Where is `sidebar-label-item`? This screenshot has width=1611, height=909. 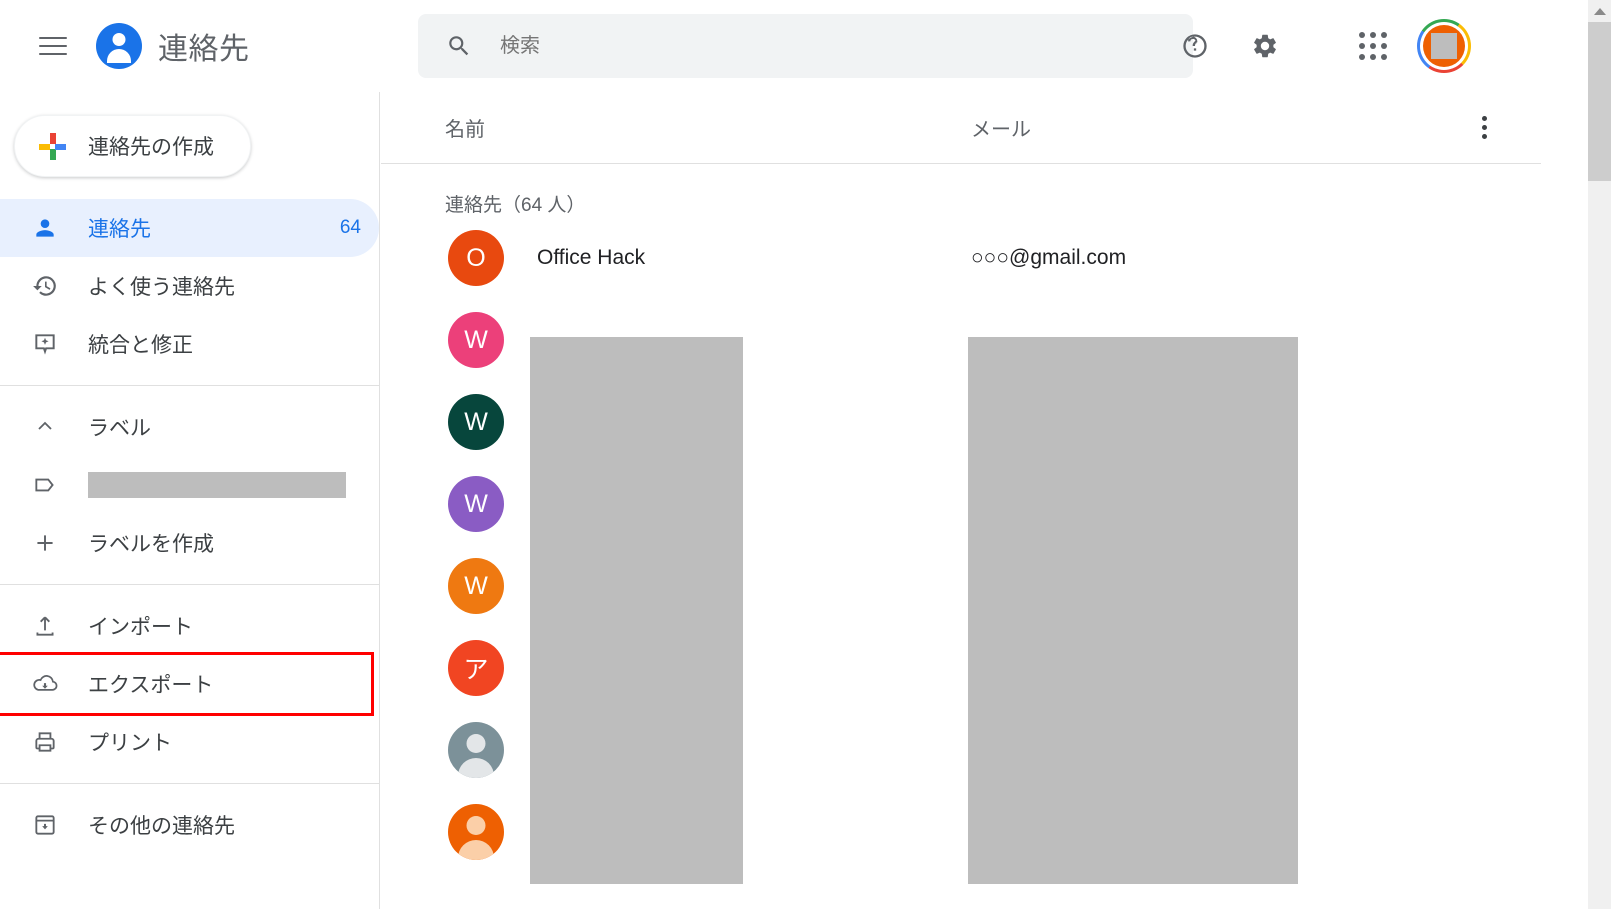
sidebar-label-item is located at coordinates (189, 485).